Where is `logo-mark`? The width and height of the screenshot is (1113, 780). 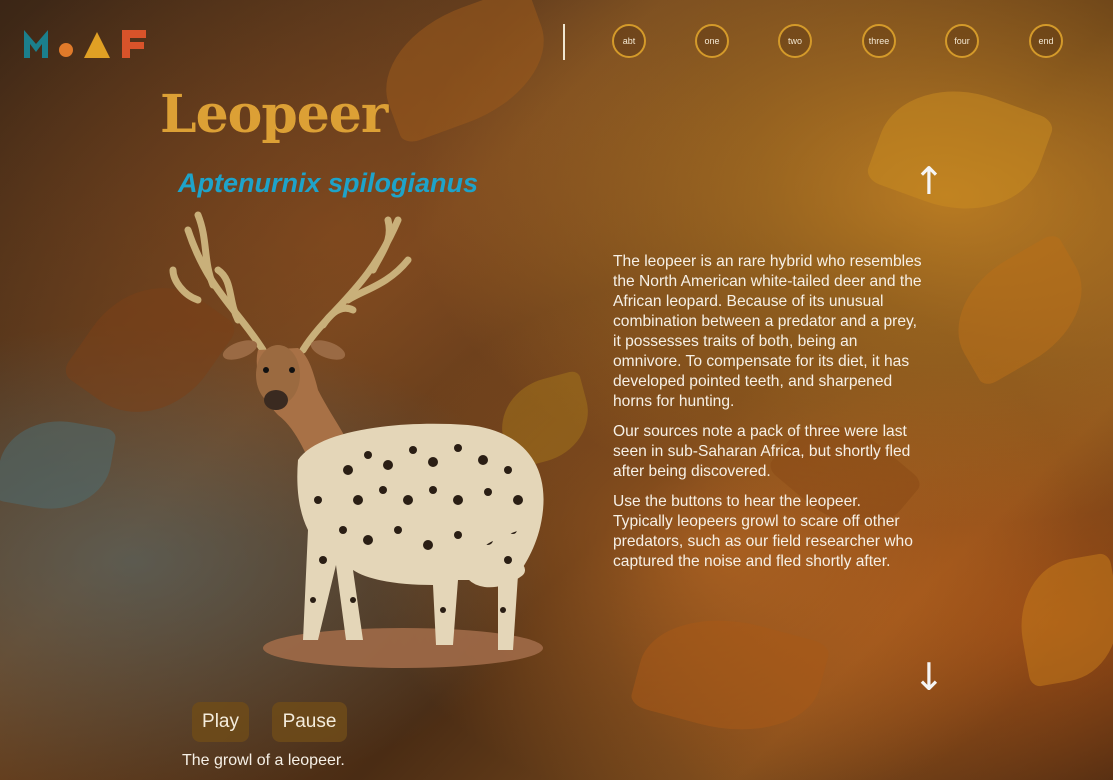 logo-mark is located at coordinates (85, 44).